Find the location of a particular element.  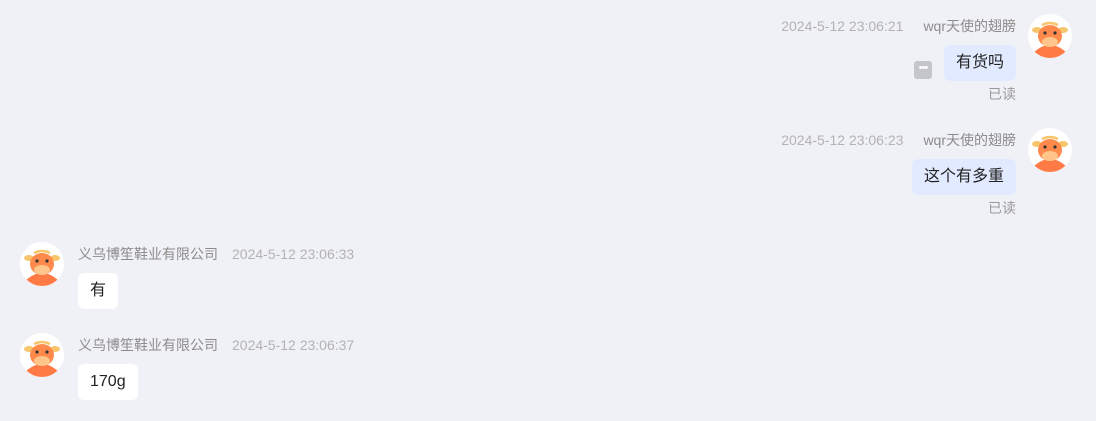

message-time: 2024-5-12 23:06:21 is located at coordinates (842, 26).